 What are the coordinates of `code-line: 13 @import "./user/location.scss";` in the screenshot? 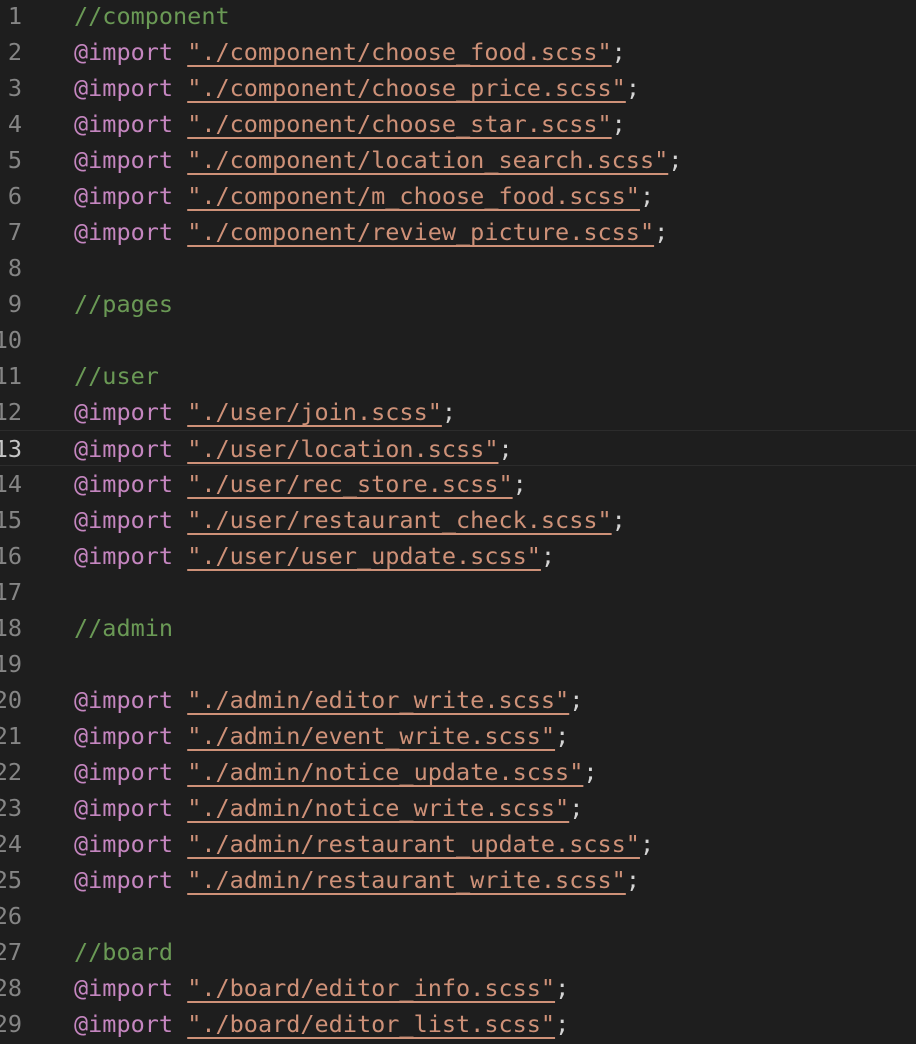 It's located at (458, 448).